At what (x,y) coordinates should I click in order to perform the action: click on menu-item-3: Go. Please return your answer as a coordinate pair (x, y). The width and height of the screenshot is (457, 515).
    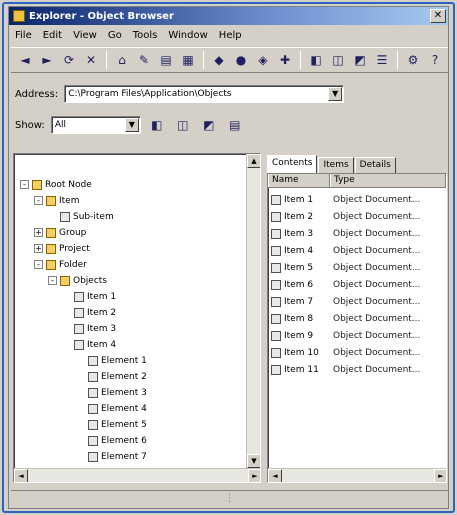
    Looking at the image, I should click on (115, 35).